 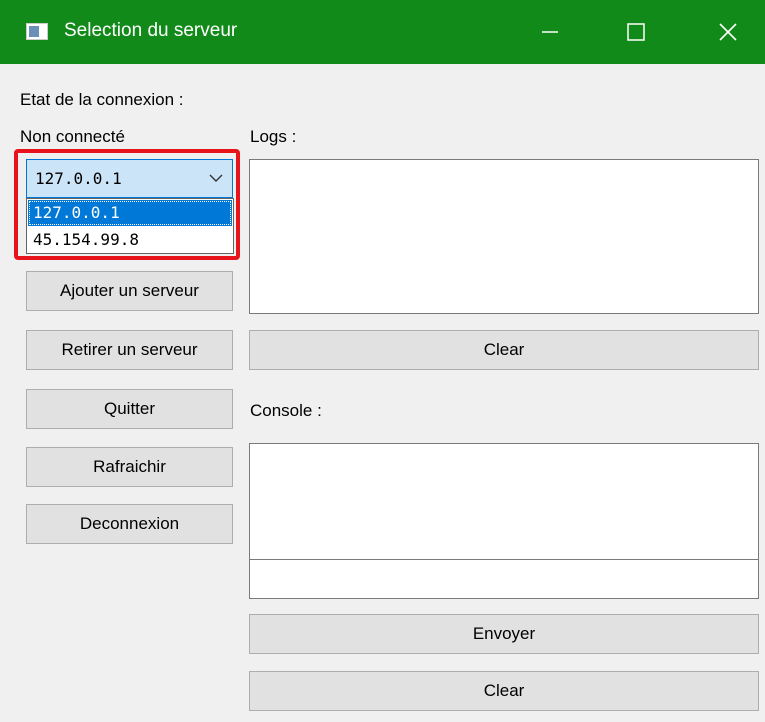 I want to click on console-clear-button: Clear, so click(x=504, y=691).